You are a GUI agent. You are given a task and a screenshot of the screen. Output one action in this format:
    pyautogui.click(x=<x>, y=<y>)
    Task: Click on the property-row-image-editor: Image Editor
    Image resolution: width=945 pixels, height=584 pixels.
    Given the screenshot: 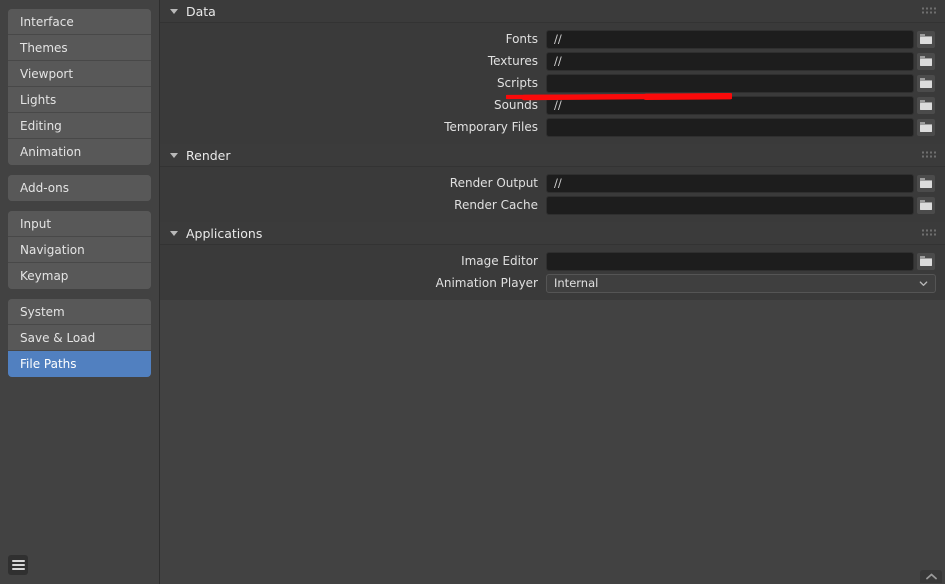 What is the action you would take?
    pyautogui.click(x=548, y=261)
    